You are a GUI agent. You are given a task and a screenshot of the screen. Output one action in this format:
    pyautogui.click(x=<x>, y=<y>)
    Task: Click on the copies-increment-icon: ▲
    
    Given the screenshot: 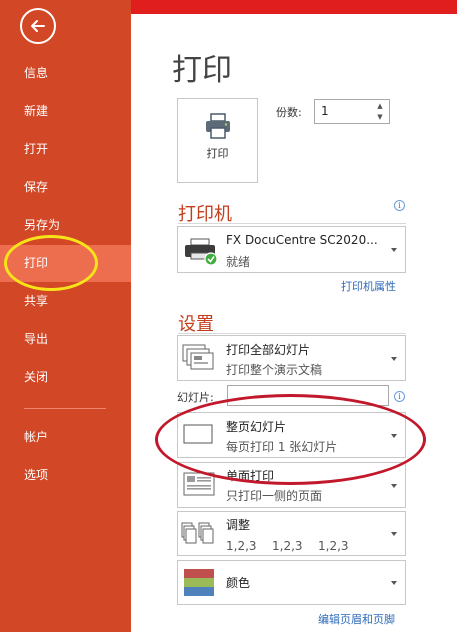 What is the action you would take?
    pyautogui.click(x=380, y=106)
    